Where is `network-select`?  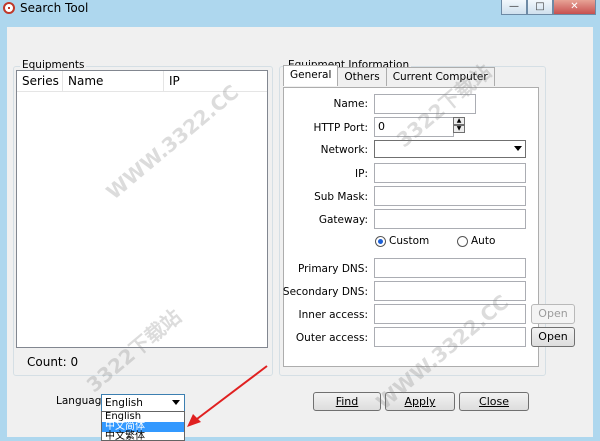 network-select is located at coordinates (450, 149).